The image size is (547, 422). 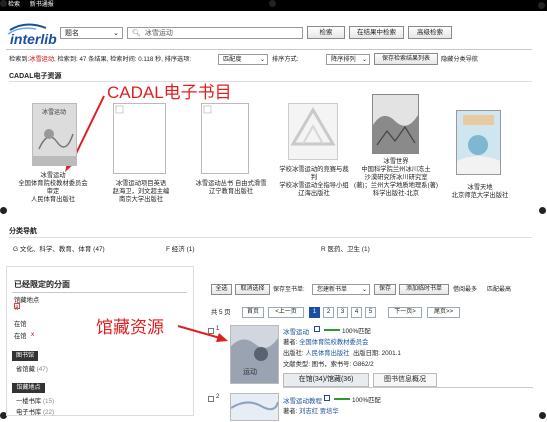 I want to click on facet-filter-label: 在馆, so click(x=20, y=324).